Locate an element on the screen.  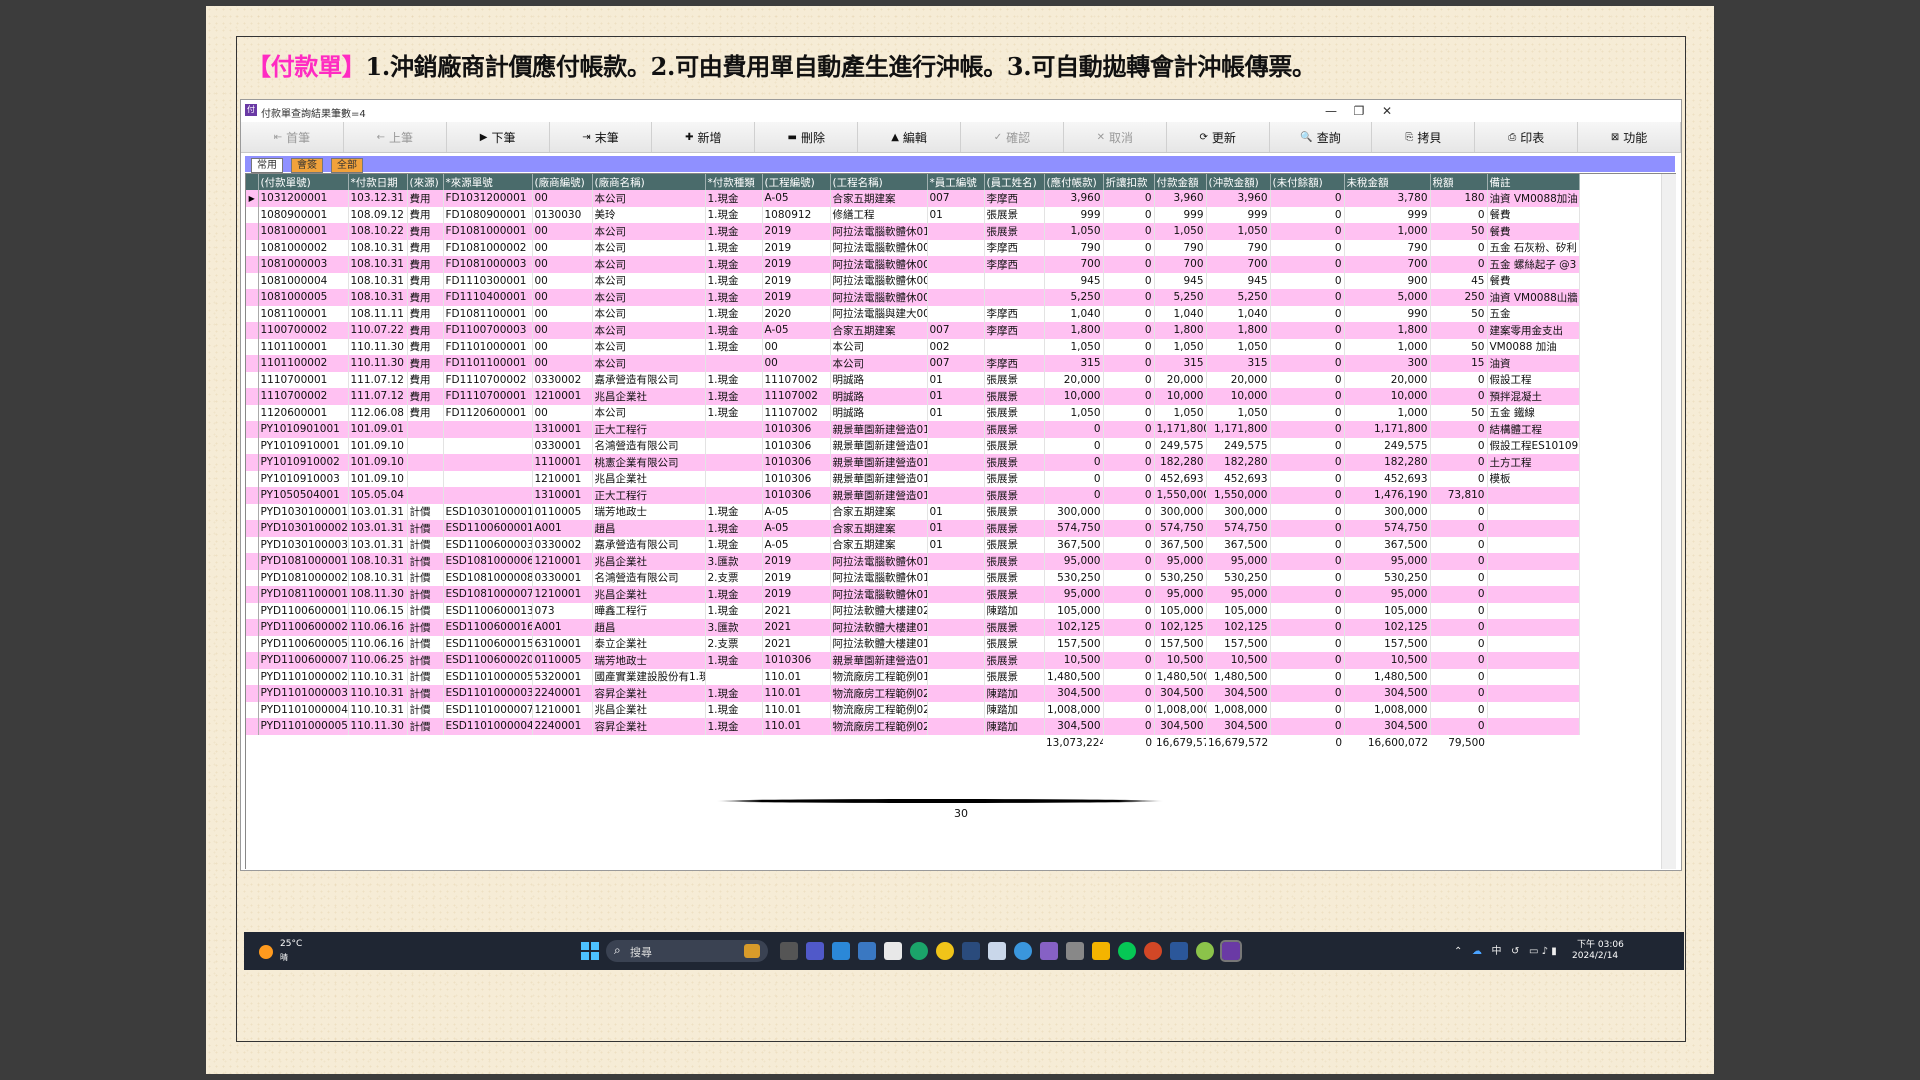
column-header: (來源) is located at coordinates (425, 182).